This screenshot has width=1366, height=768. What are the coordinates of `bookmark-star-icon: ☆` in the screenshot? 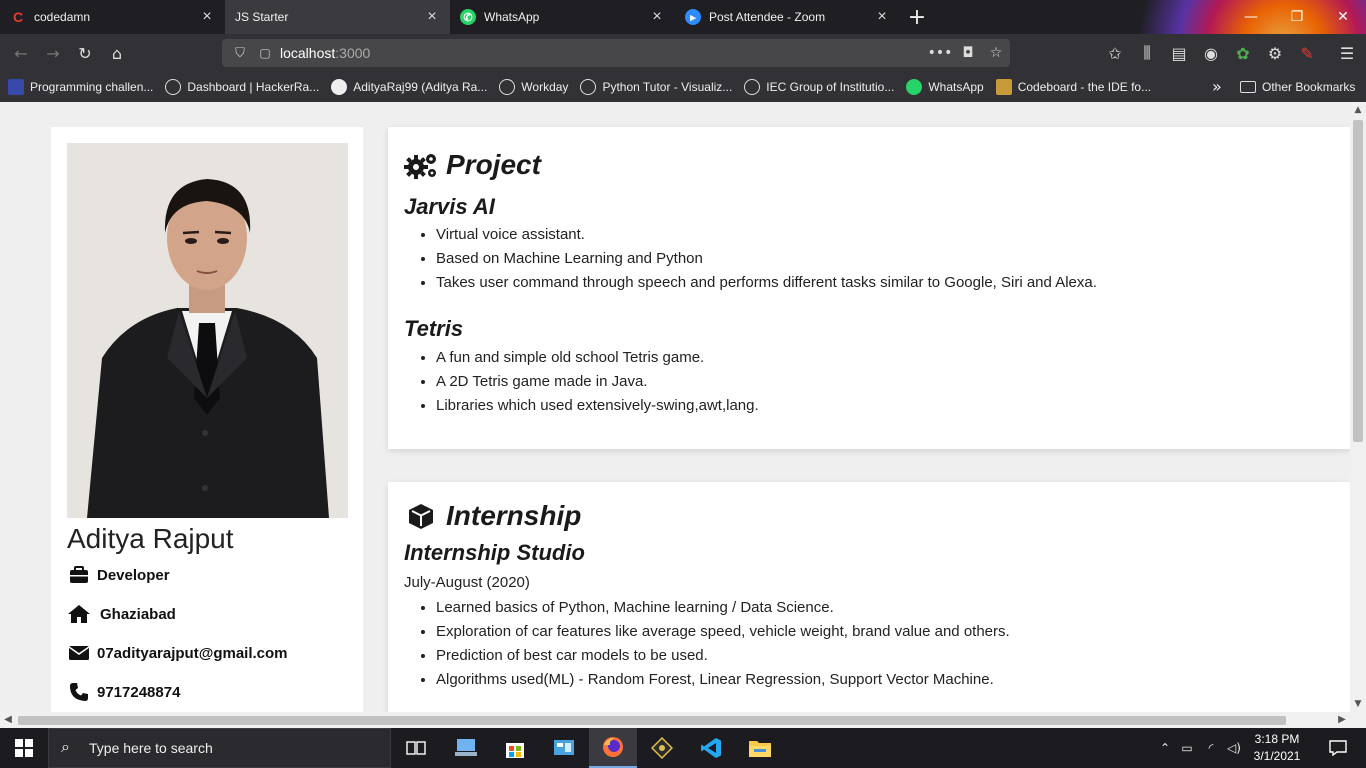 It's located at (996, 53).